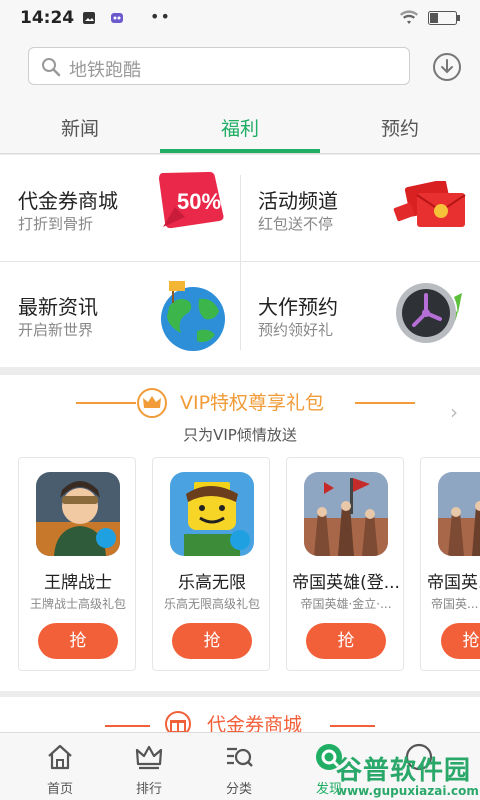 The height and width of the screenshot is (800, 480). I want to click on grid-item-latest-news: 最新资讯 开启新世界, so click(120, 314).